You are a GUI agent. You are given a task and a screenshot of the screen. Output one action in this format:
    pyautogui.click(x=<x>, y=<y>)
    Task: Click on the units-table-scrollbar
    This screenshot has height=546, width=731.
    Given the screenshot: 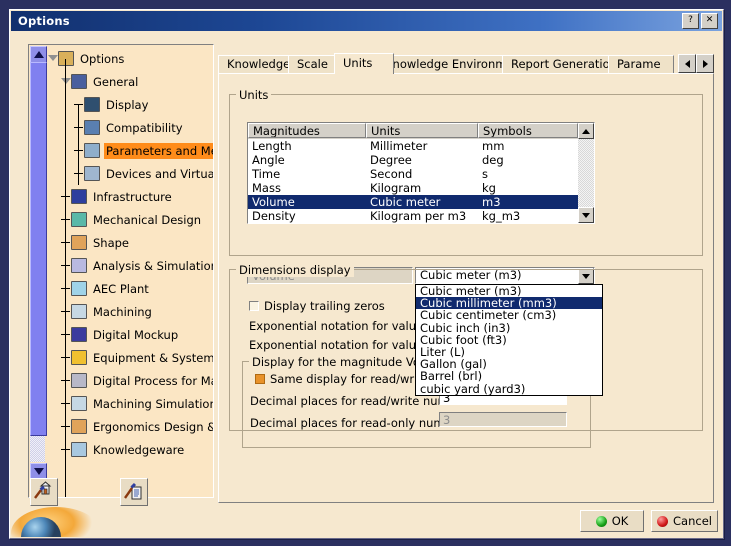 What is the action you would take?
    pyautogui.click(x=586, y=173)
    